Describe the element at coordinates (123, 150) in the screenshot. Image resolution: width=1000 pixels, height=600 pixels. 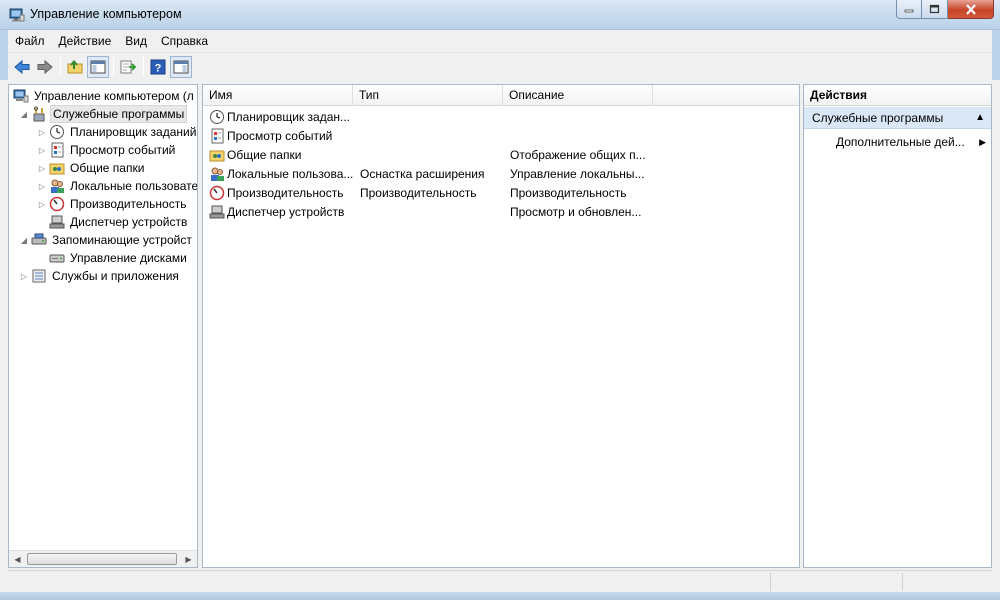
I see `tree-item-label: Просмотр событий` at that location.